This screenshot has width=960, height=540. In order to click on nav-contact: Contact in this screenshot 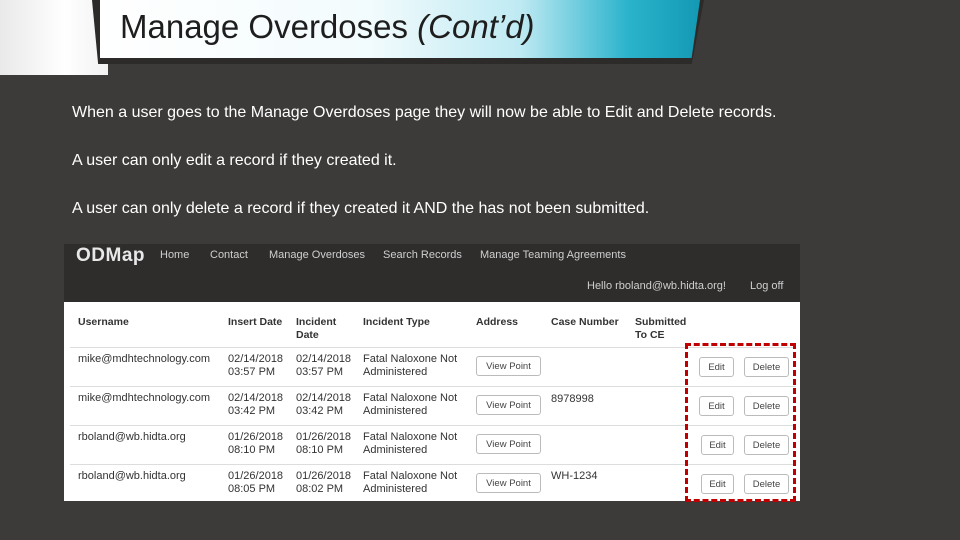, I will do `click(229, 255)`.